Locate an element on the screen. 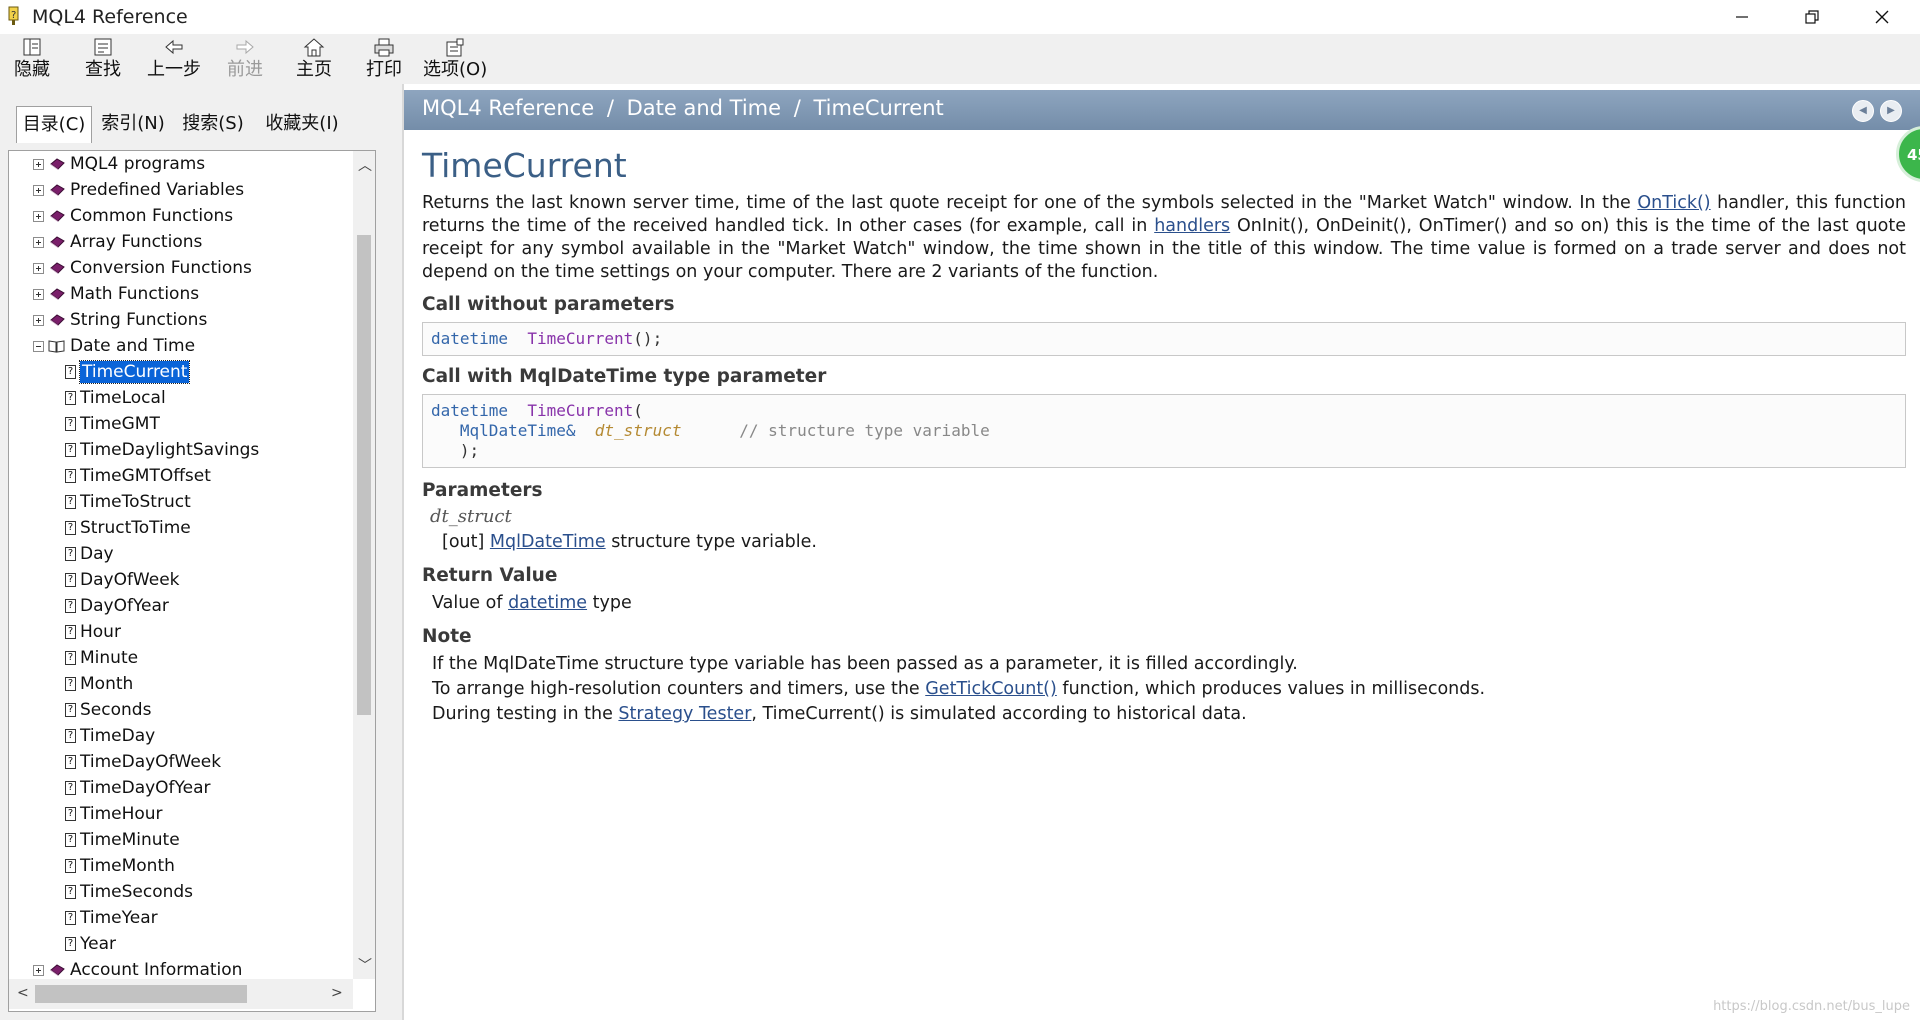 This screenshot has width=1920, height=1020. tree-book-item: String Functions is located at coordinates (120, 320).